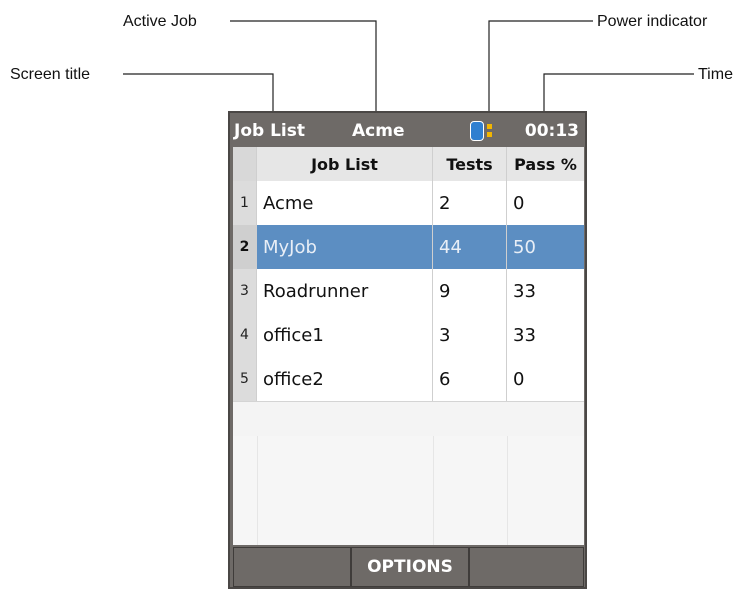  I want to click on header-tests: Tests, so click(470, 164).